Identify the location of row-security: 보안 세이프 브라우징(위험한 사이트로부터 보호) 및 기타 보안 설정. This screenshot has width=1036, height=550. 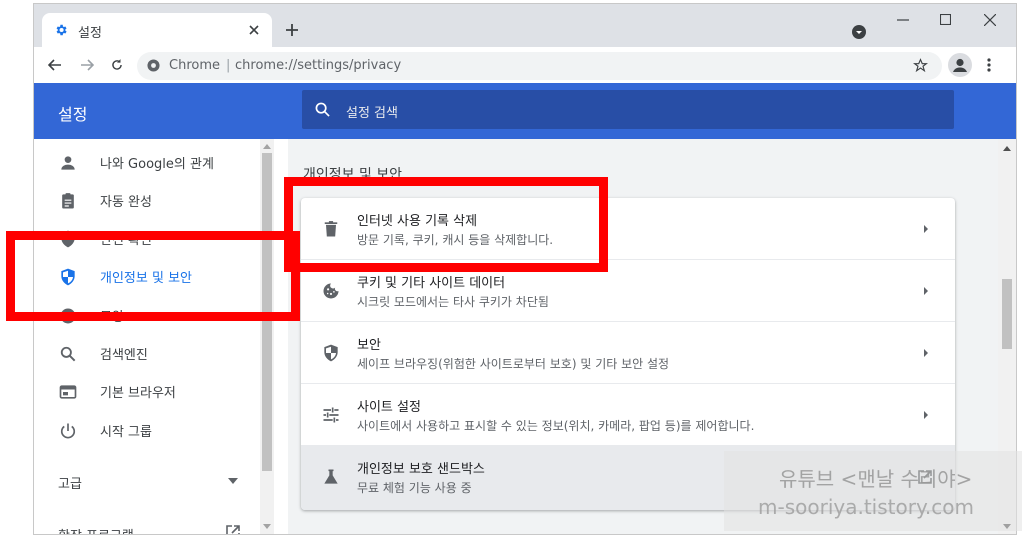
(628, 353).